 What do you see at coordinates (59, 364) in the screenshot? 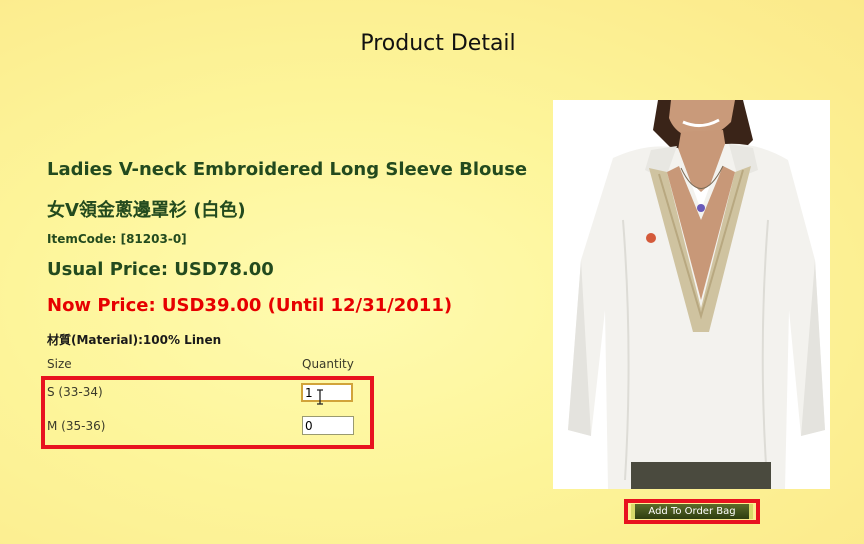
I see `size-column-header: Size` at bounding box center [59, 364].